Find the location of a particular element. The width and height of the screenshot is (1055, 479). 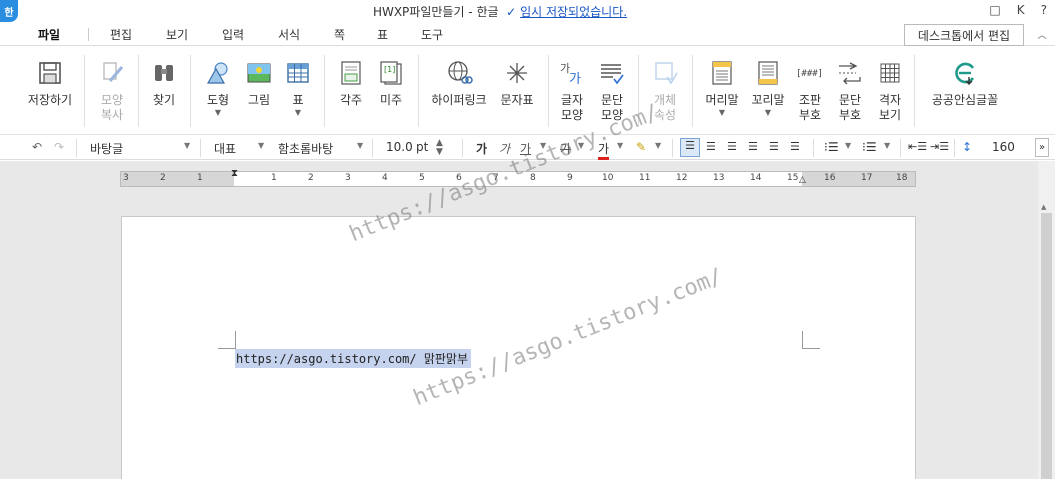

shape-icon is located at coordinates (218, 73).